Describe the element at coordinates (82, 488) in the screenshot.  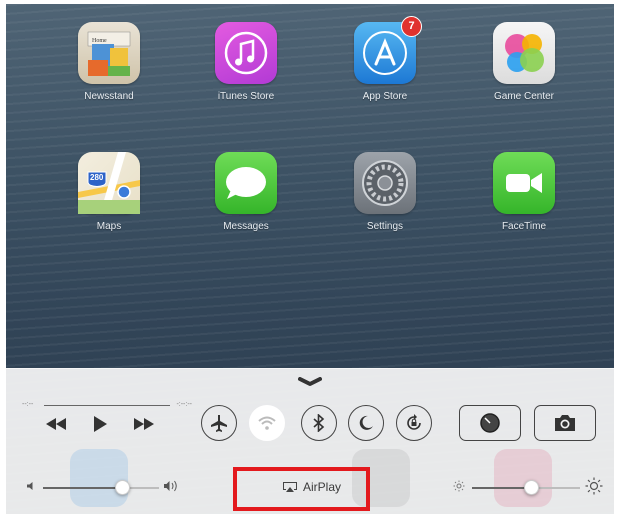
I see `volume-fill` at that location.